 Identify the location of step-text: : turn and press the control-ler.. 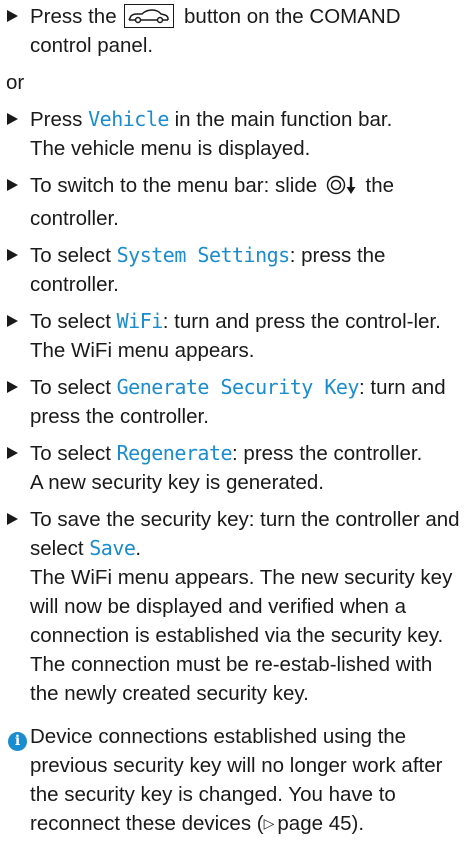
(301, 321).